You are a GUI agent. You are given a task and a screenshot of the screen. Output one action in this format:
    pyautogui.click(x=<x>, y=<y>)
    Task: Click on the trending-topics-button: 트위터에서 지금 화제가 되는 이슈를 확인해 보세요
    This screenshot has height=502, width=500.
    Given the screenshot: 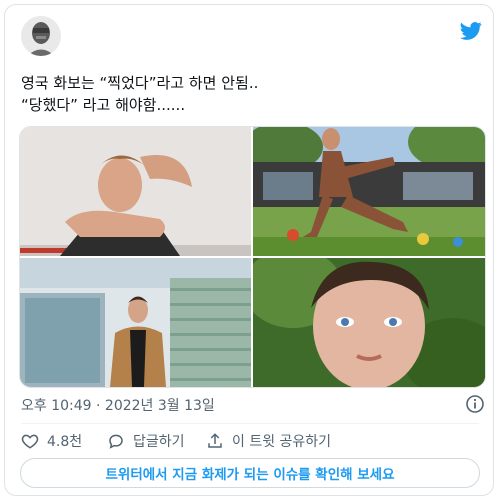 What is the action you would take?
    pyautogui.click(x=250, y=473)
    